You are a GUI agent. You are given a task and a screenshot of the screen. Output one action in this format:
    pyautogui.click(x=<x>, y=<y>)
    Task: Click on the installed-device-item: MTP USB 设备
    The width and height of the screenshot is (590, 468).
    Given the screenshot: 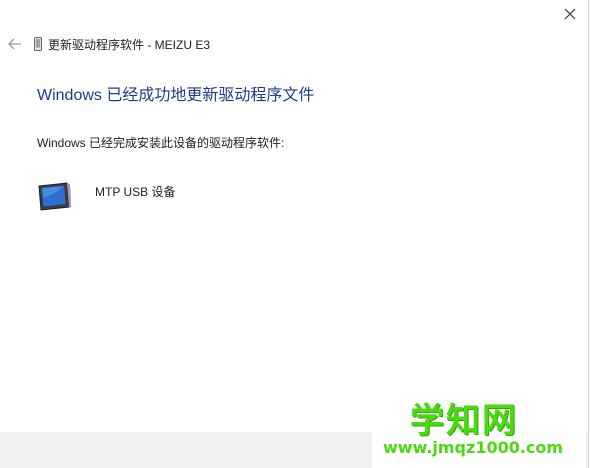 What is the action you would take?
    pyautogui.click(x=106, y=196)
    